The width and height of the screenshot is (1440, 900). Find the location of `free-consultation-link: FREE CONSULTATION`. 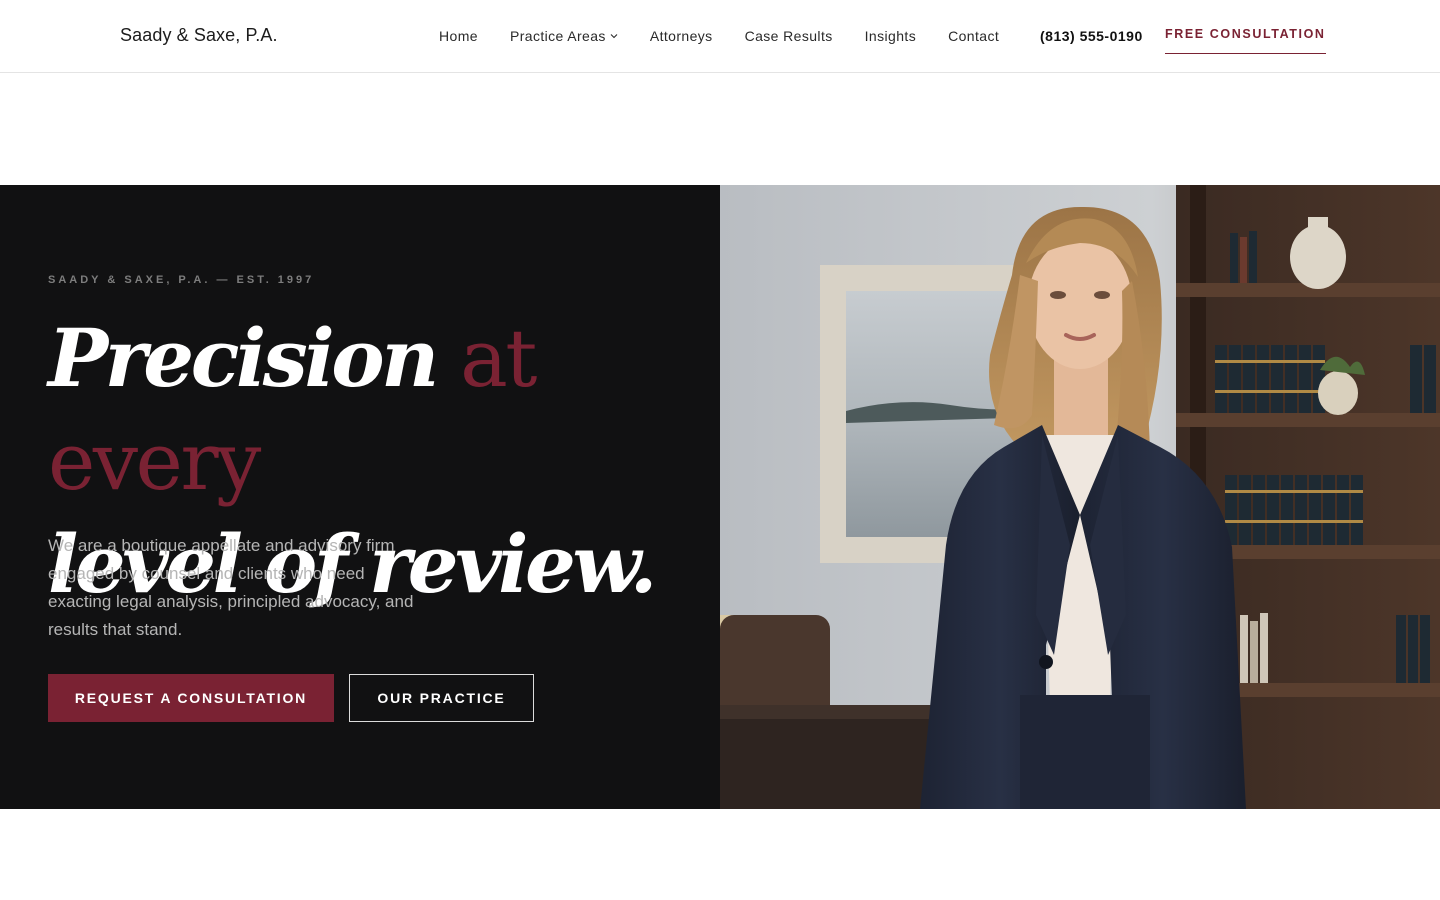

free-consultation-link: FREE CONSULTATION is located at coordinates (1245, 40).